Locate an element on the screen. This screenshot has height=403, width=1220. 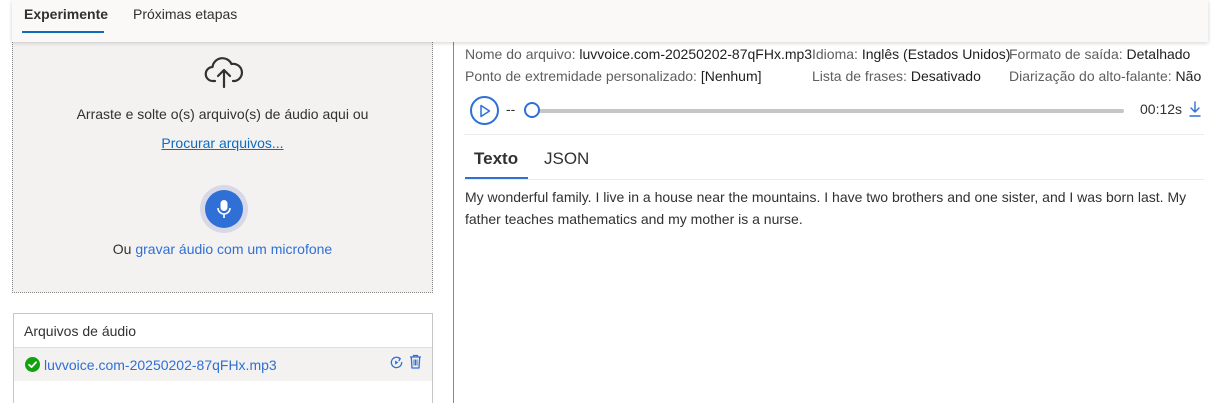
custom-endpoint-value: [Nenhum] is located at coordinates (731, 76).